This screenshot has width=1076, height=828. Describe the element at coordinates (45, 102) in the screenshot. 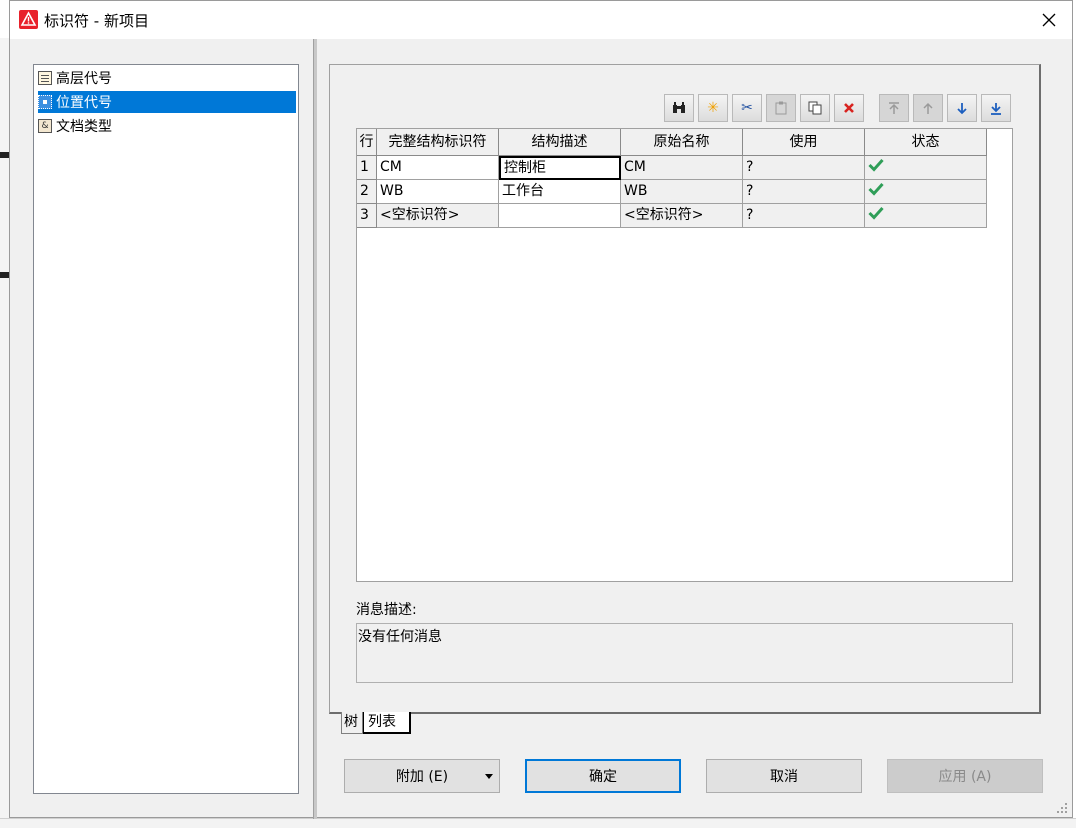

I see `location-icon` at that location.